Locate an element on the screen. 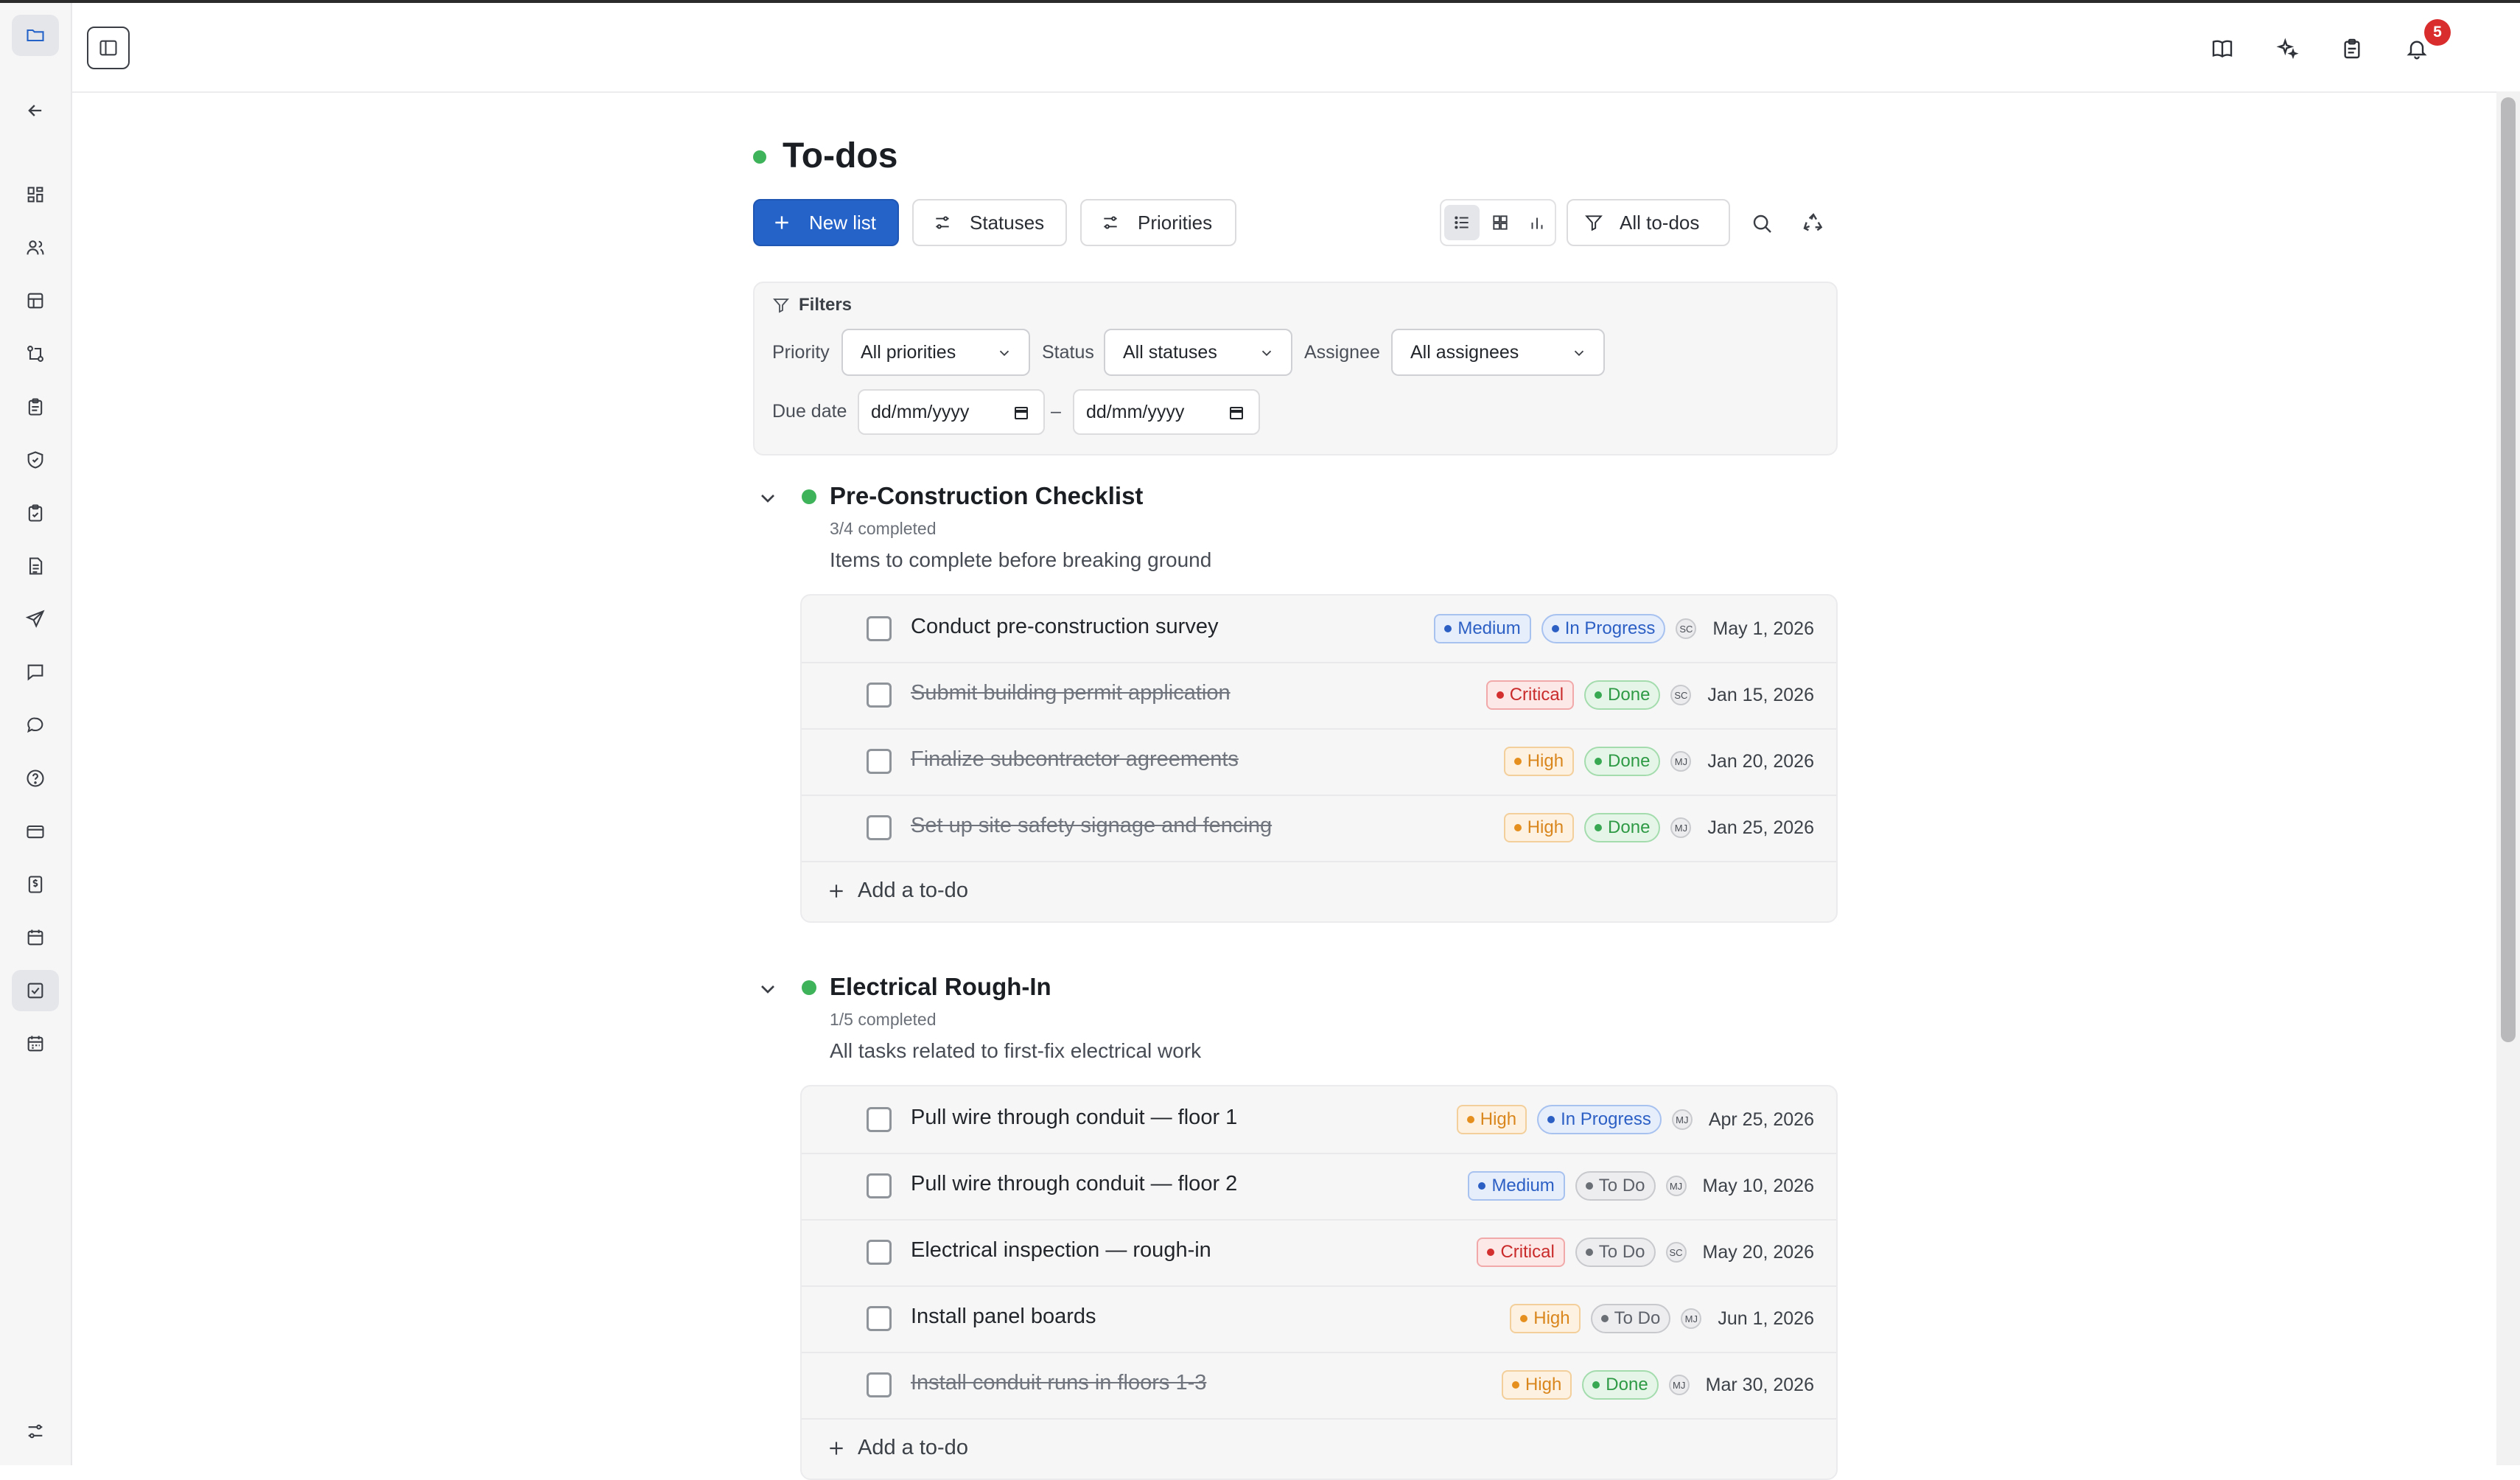  clipboard-check-icon is located at coordinates (35, 513).